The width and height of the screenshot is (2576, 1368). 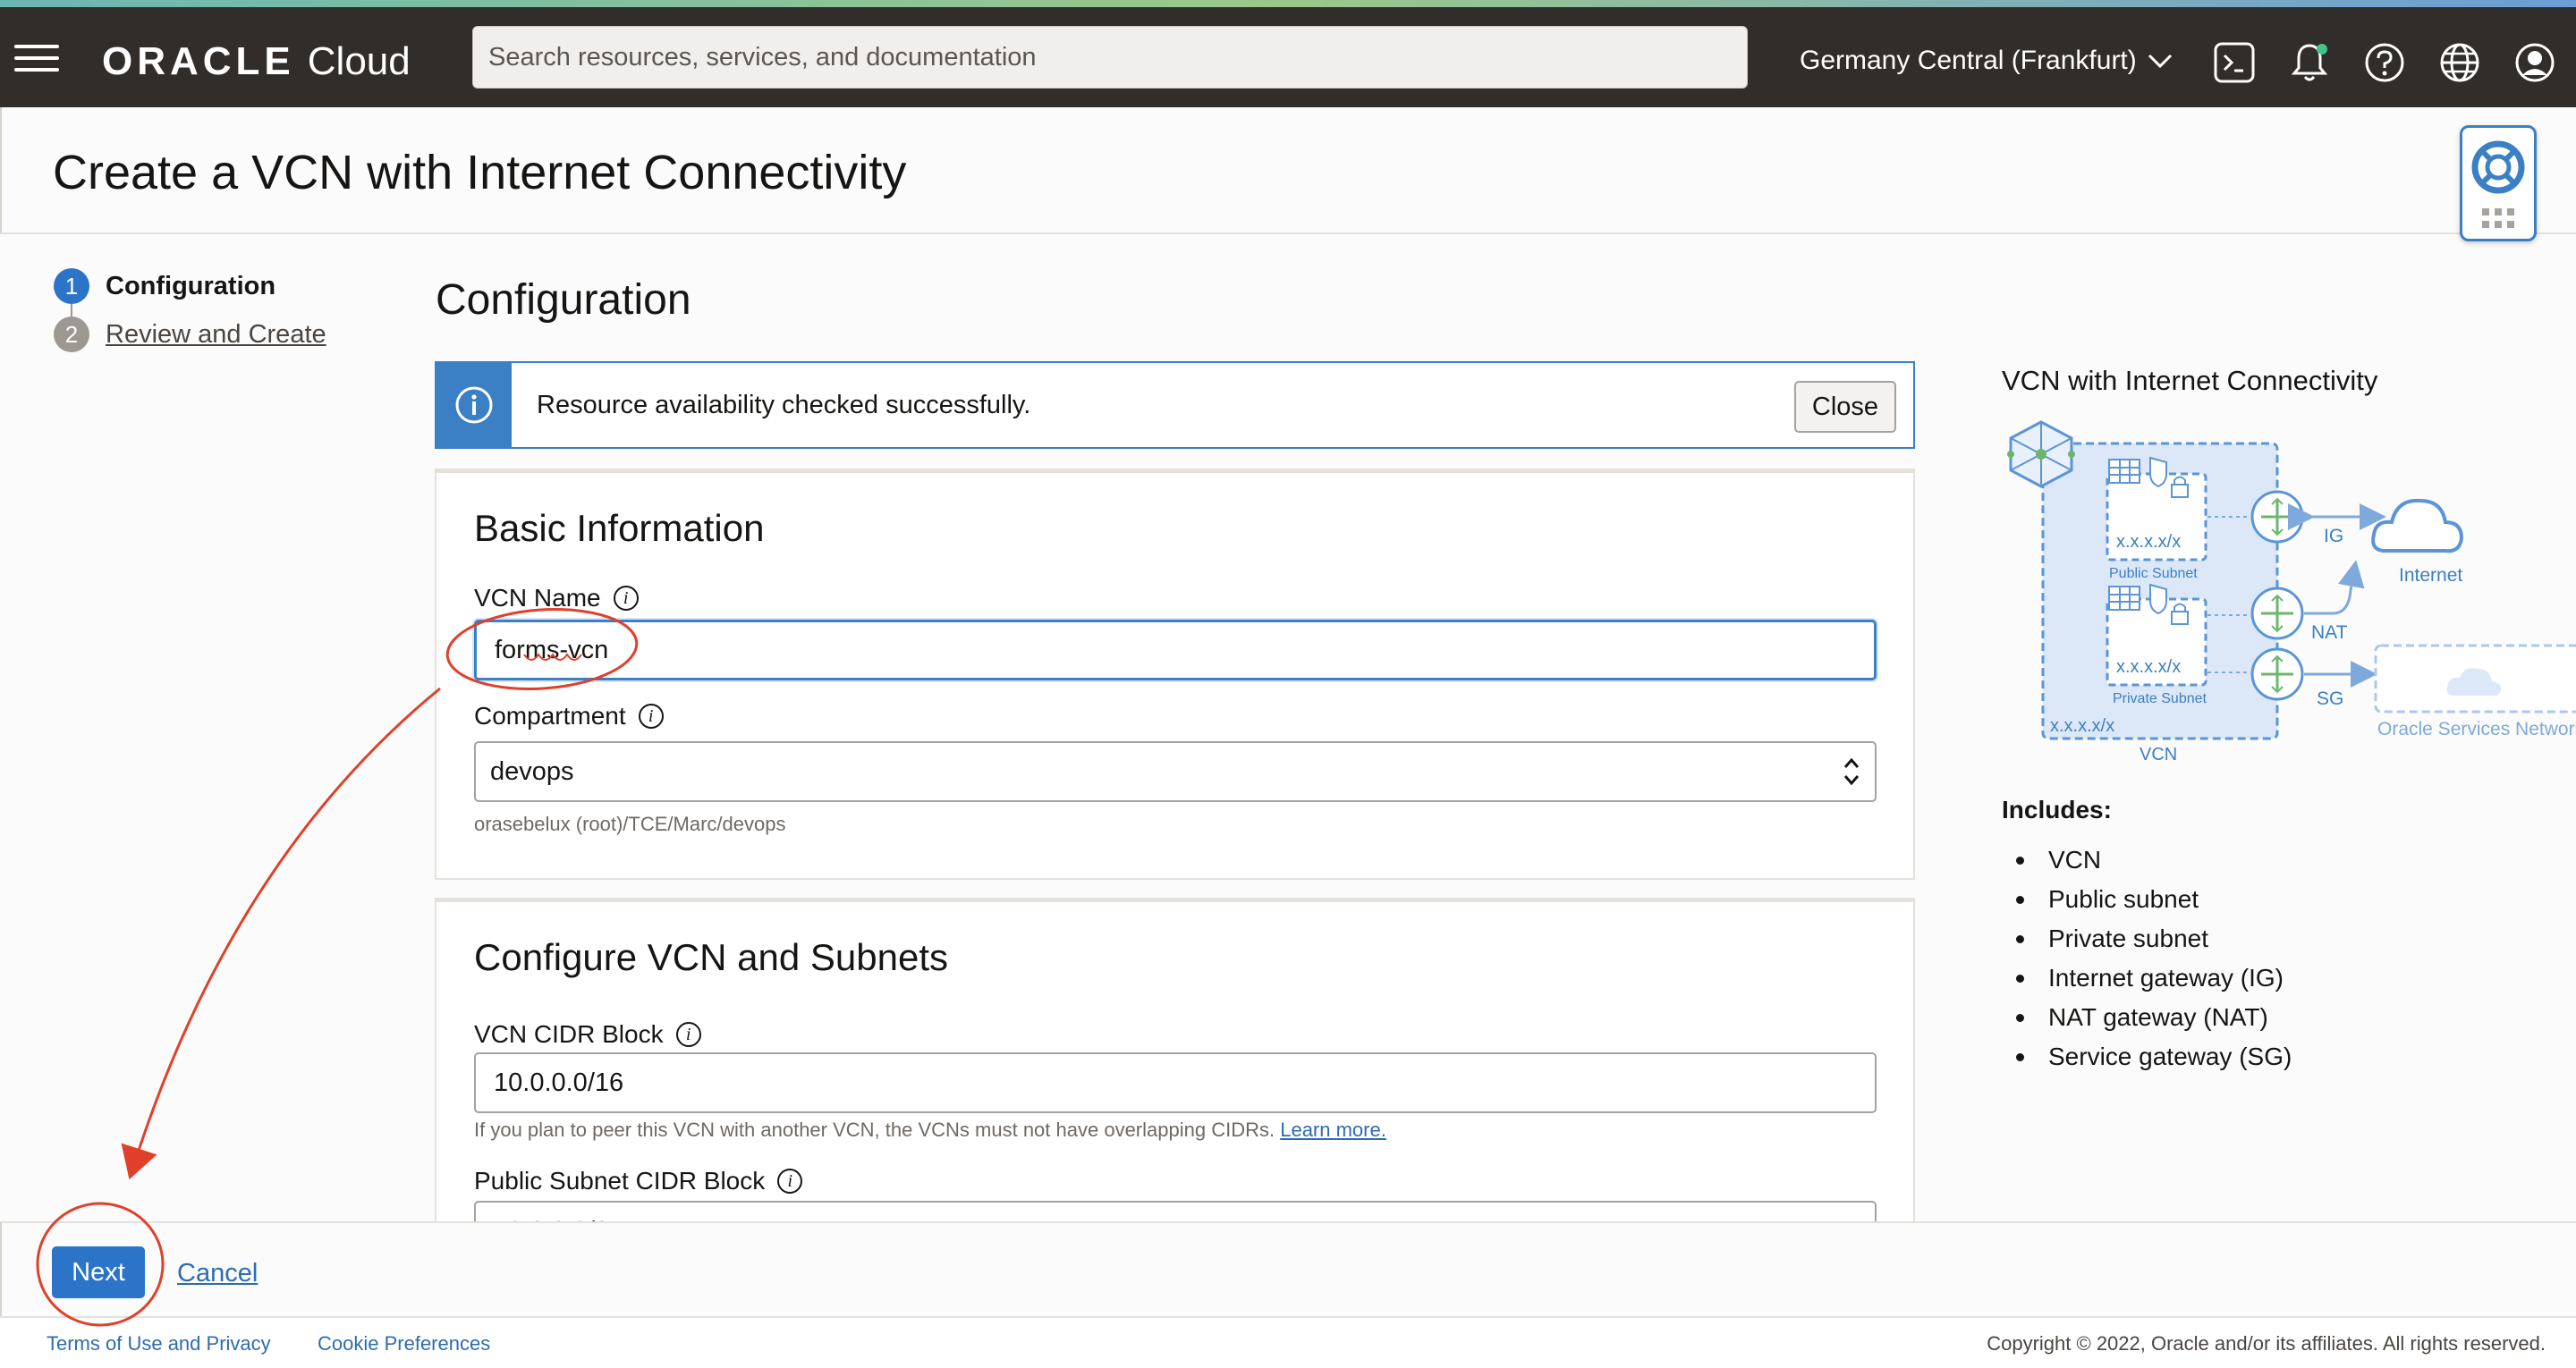 I want to click on lifebuoy-icon, so click(x=2498, y=184).